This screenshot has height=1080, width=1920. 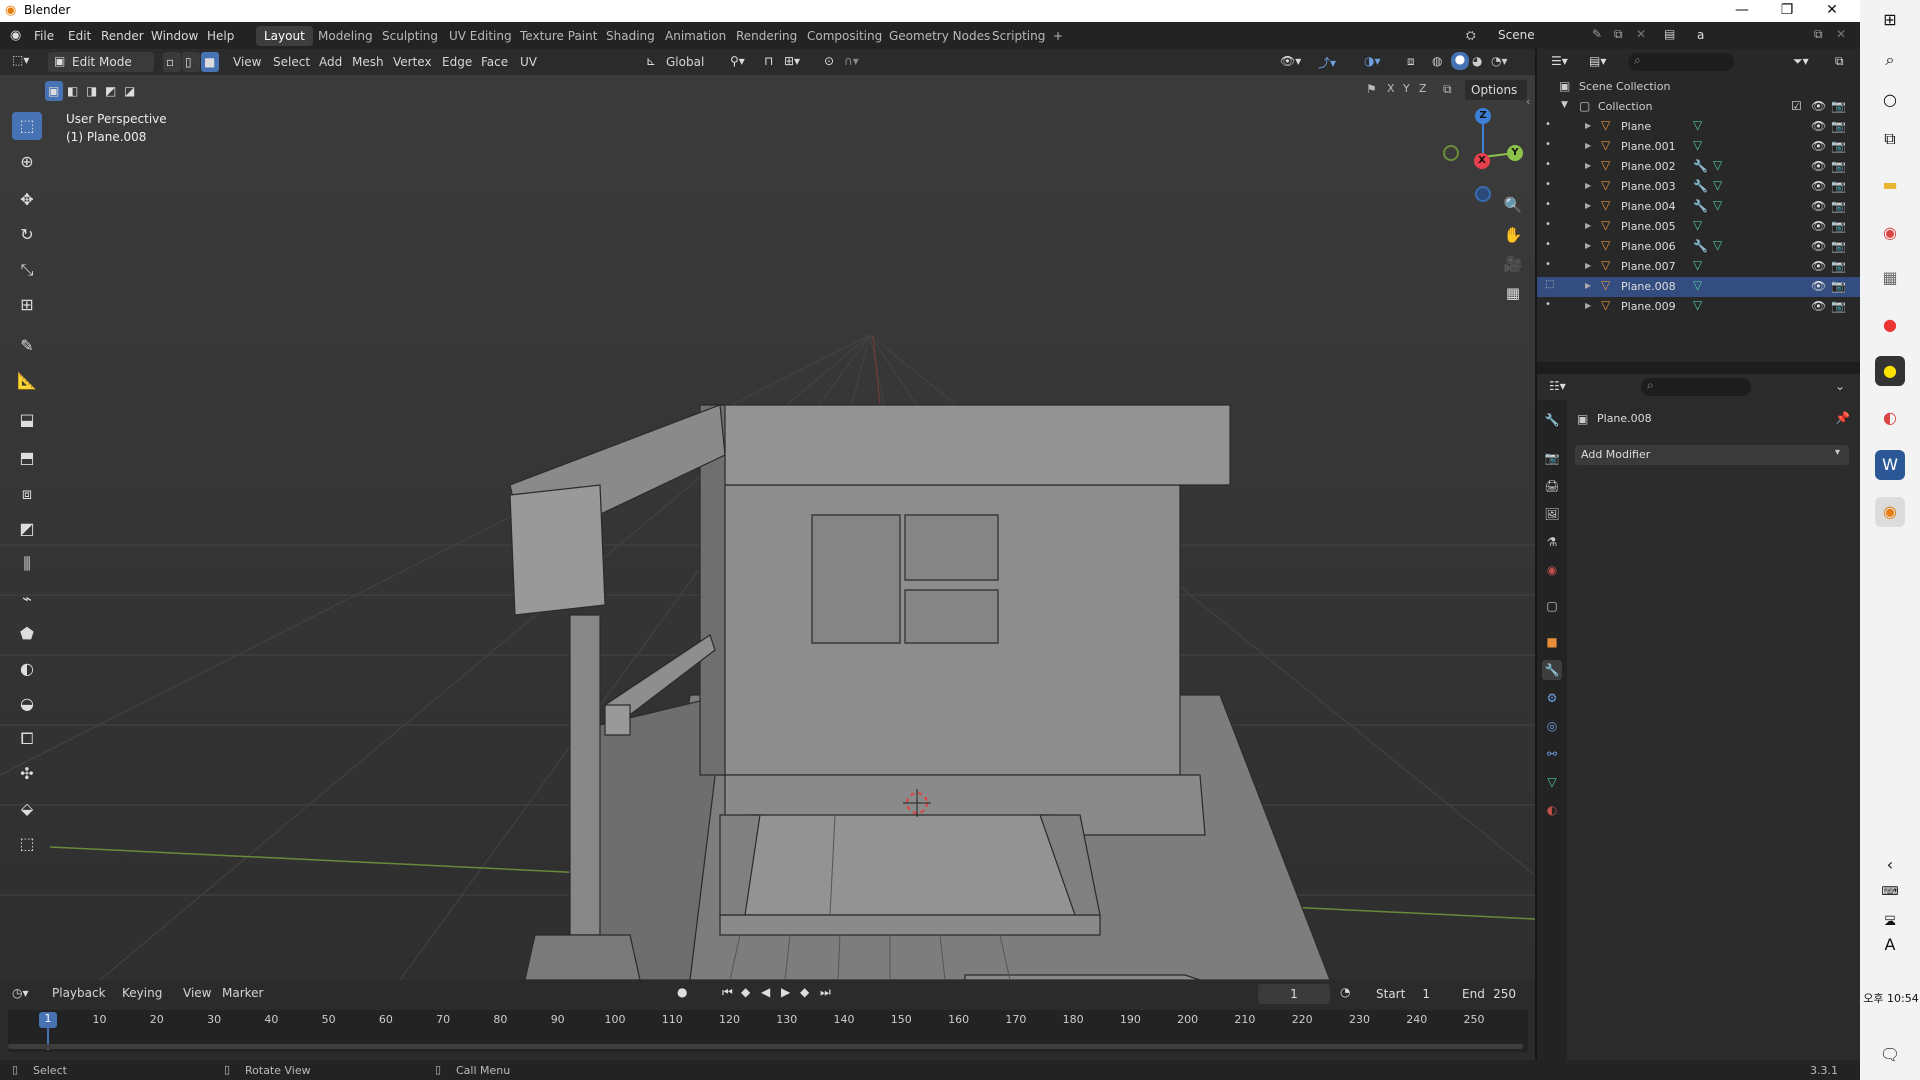 What do you see at coordinates (558, 36) in the screenshot?
I see `tab-texture-paint: Texture Paint` at bounding box center [558, 36].